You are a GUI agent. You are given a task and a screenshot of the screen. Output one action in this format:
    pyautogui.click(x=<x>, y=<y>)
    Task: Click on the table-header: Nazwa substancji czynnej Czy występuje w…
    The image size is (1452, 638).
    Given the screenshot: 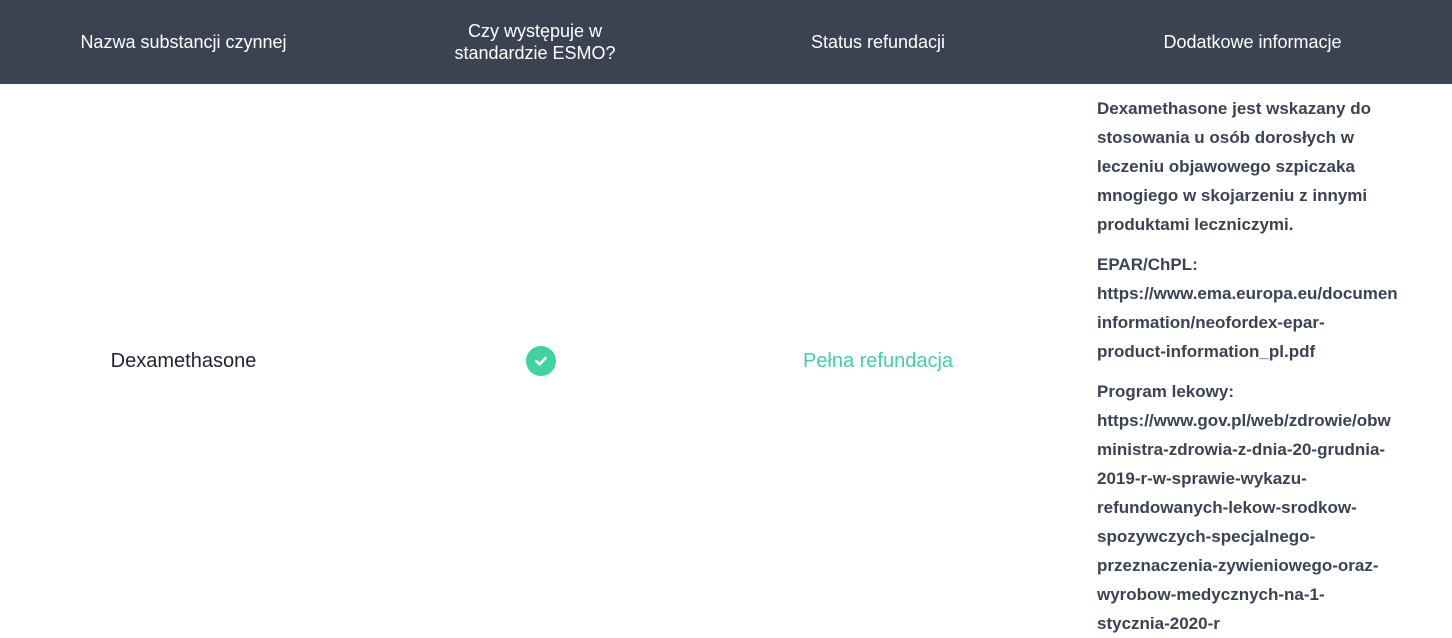 What is the action you would take?
    pyautogui.click(x=726, y=42)
    